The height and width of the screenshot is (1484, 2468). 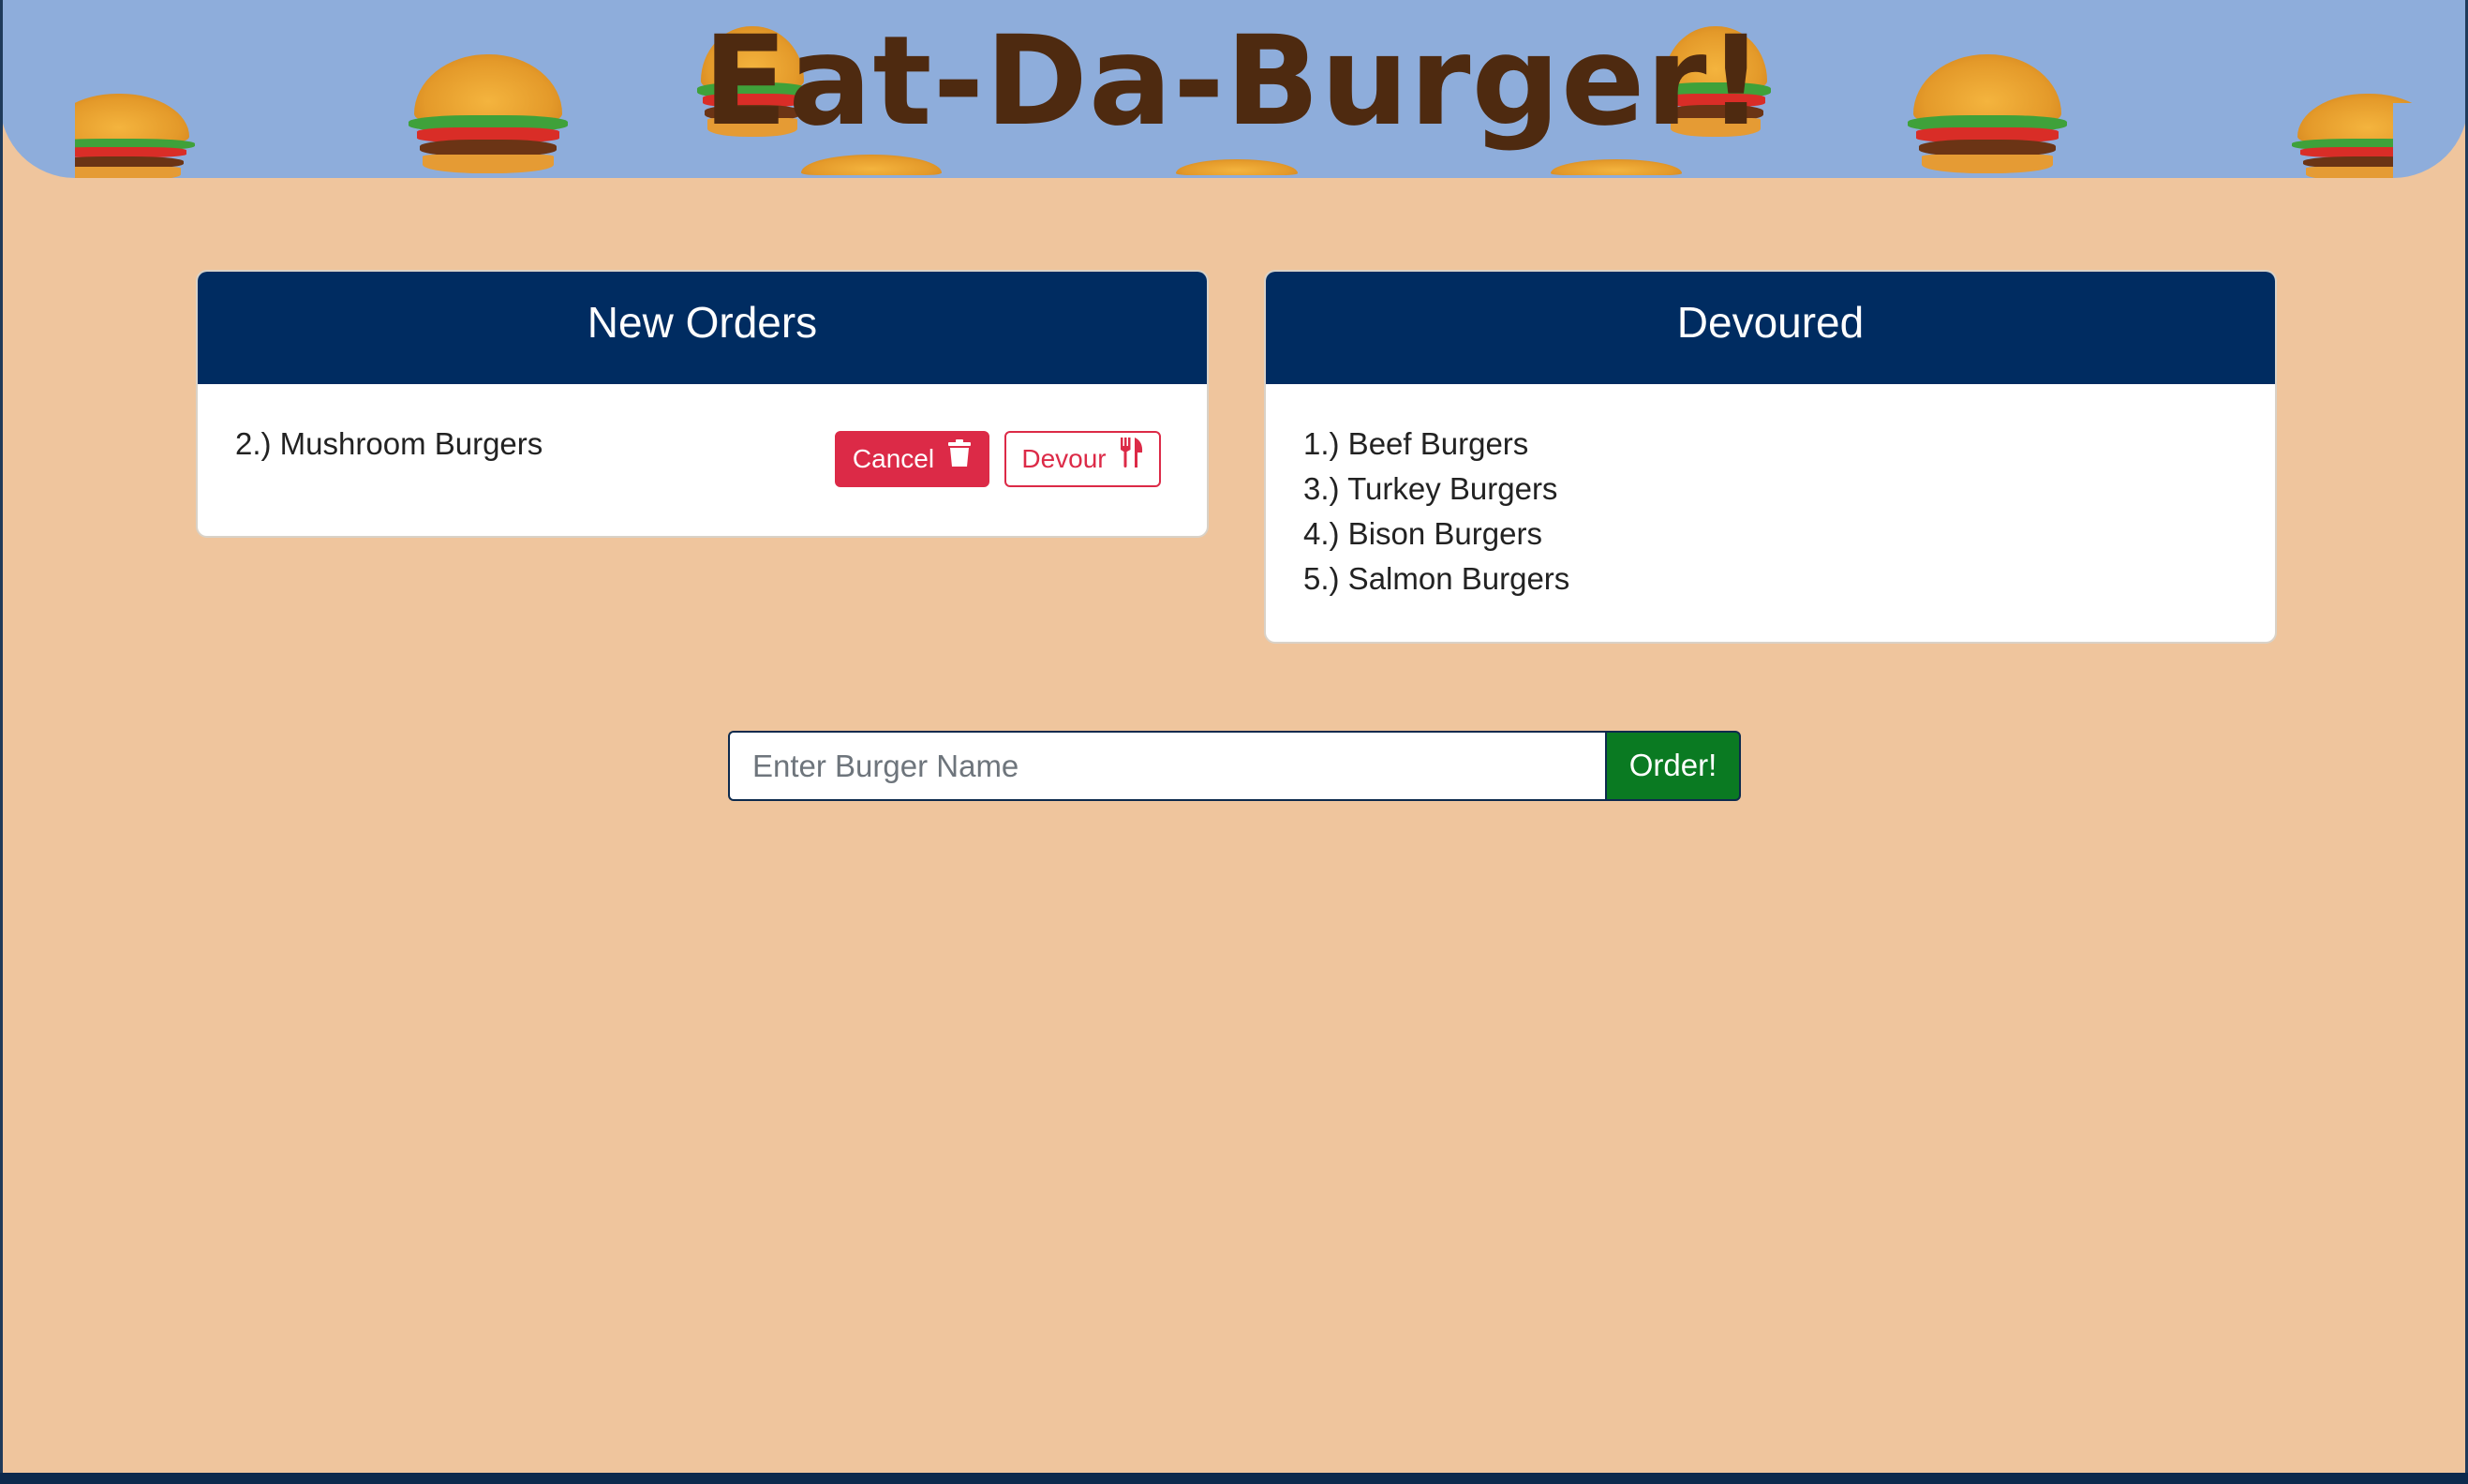 What do you see at coordinates (1422, 533) in the screenshot?
I see `devoured-item: 4.) Bison Burgers` at bounding box center [1422, 533].